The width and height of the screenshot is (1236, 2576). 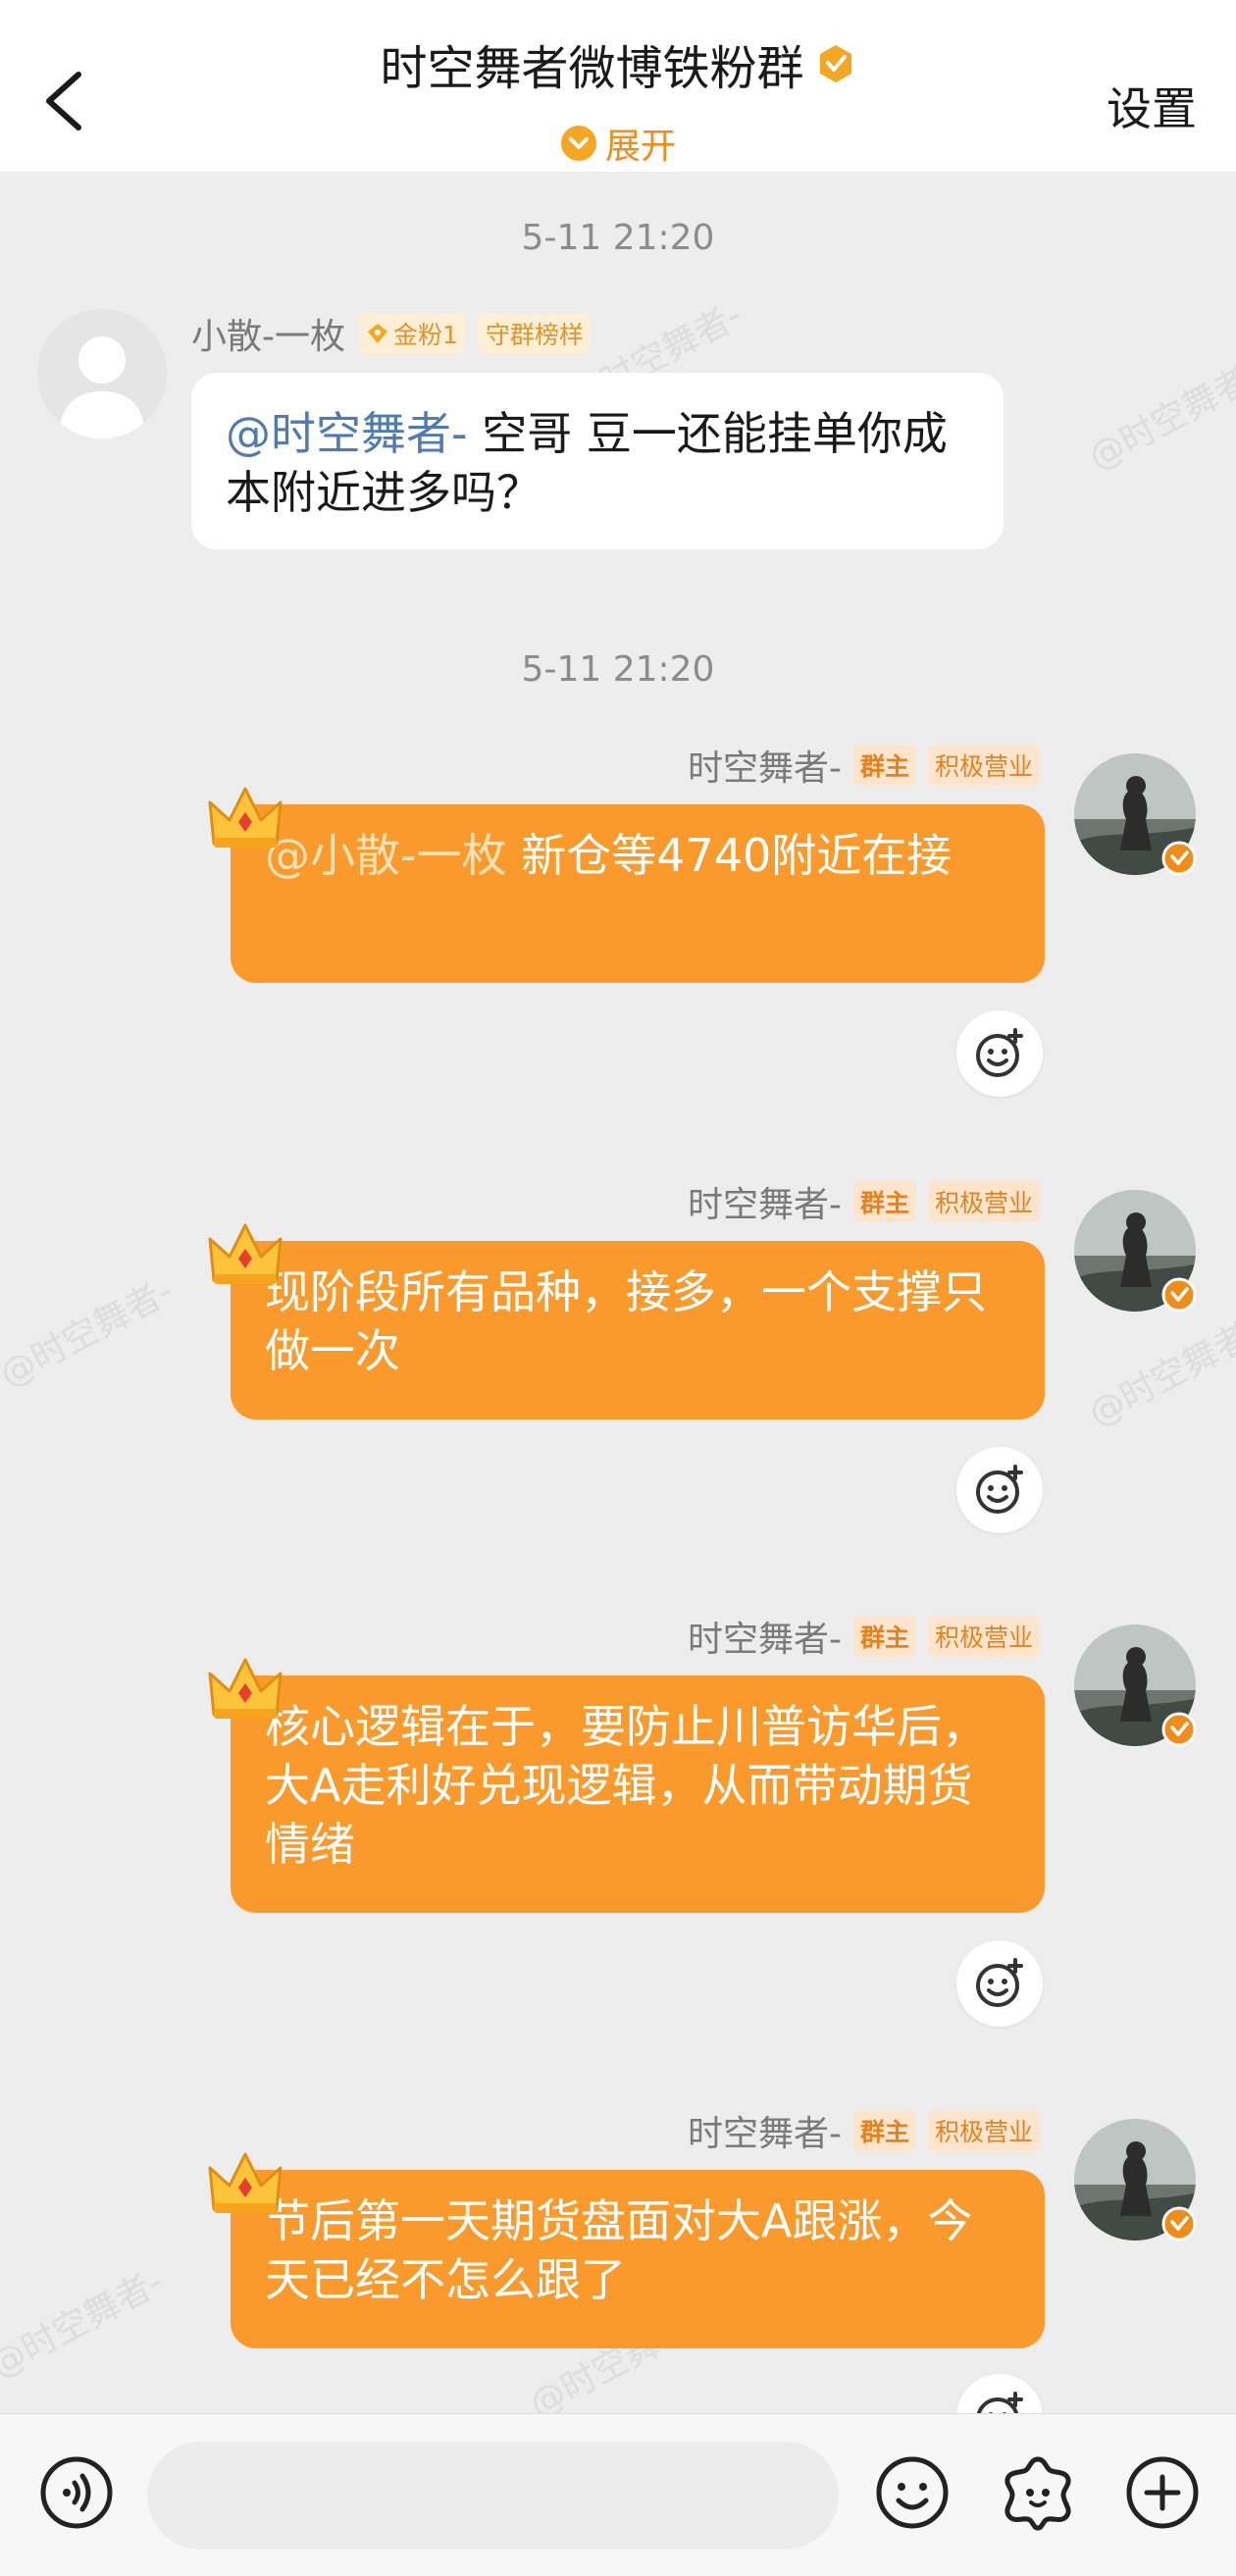 I want to click on chat-header: 时空舞者微博铁粉群 展开 设置, so click(x=618, y=86).